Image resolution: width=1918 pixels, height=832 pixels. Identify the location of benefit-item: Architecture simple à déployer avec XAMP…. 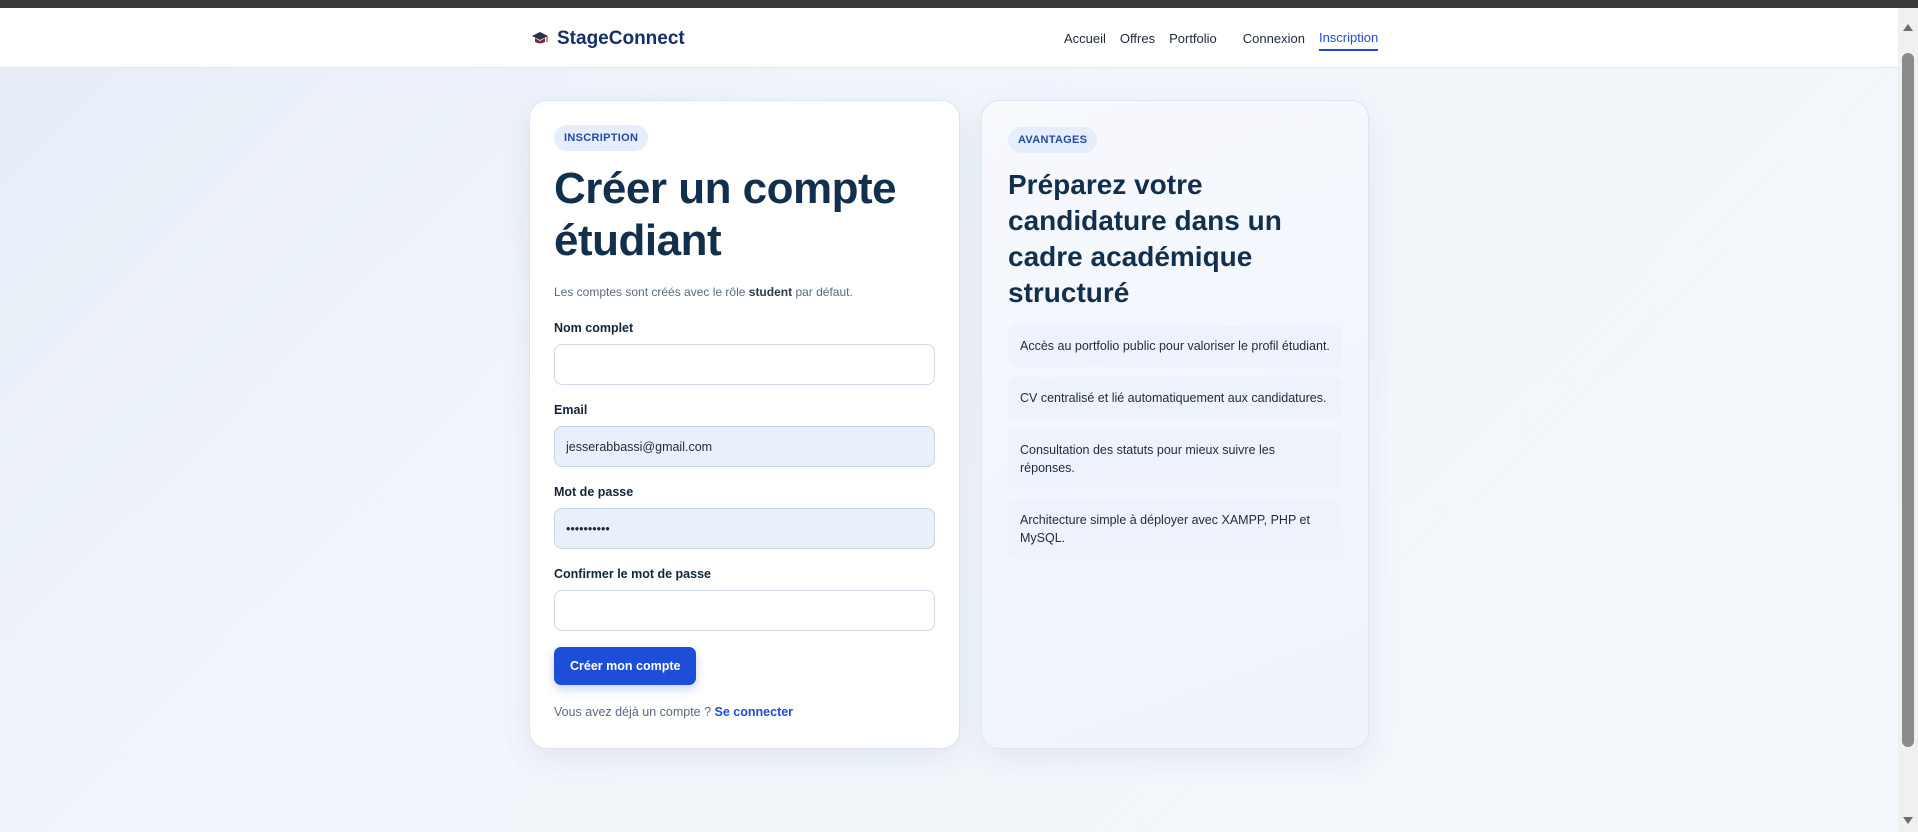
(1175, 529).